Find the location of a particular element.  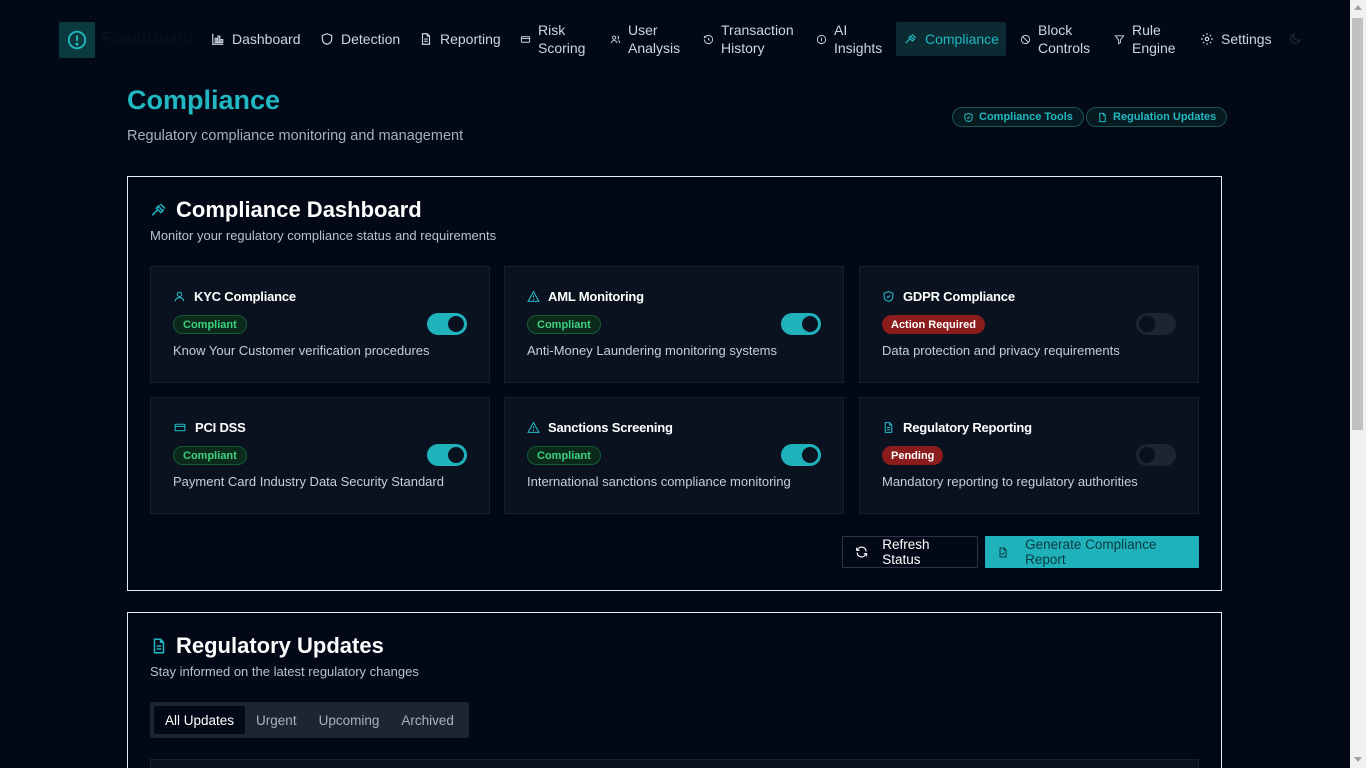

scroll-up-arrow-icon is located at coordinates (1358, 7).